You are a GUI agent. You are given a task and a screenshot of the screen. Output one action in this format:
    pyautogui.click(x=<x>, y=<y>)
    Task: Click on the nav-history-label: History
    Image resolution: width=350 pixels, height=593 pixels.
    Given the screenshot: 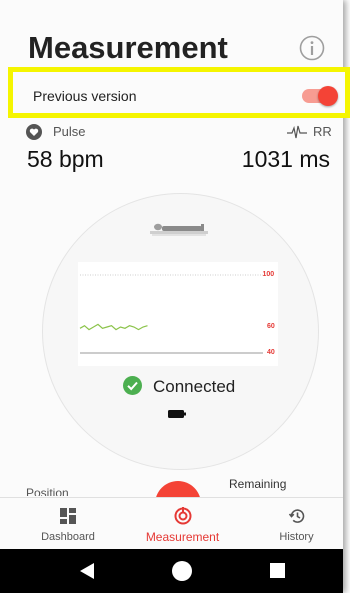 What is the action you would take?
    pyautogui.click(x=296, y=537)
    